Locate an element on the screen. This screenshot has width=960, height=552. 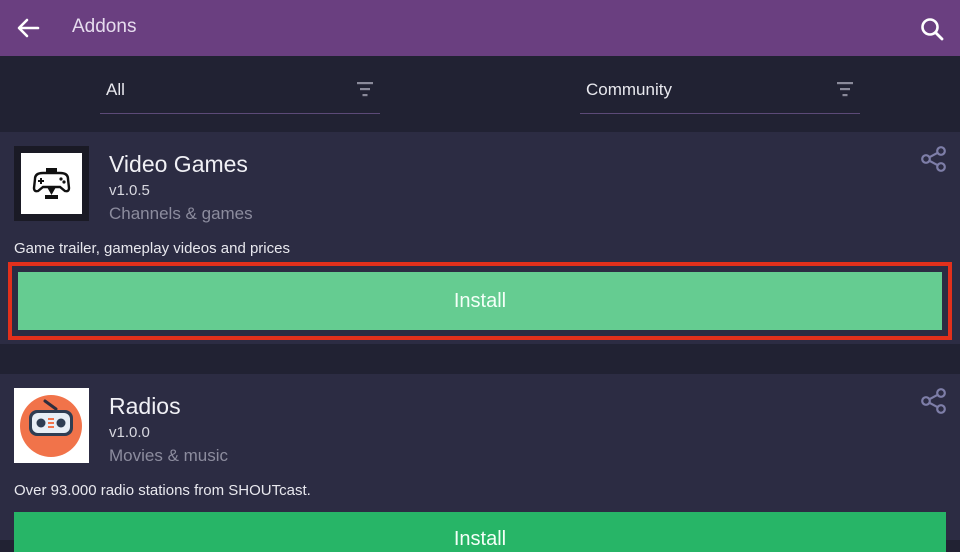
page-title: Addons is located at coordinates (104, 26).